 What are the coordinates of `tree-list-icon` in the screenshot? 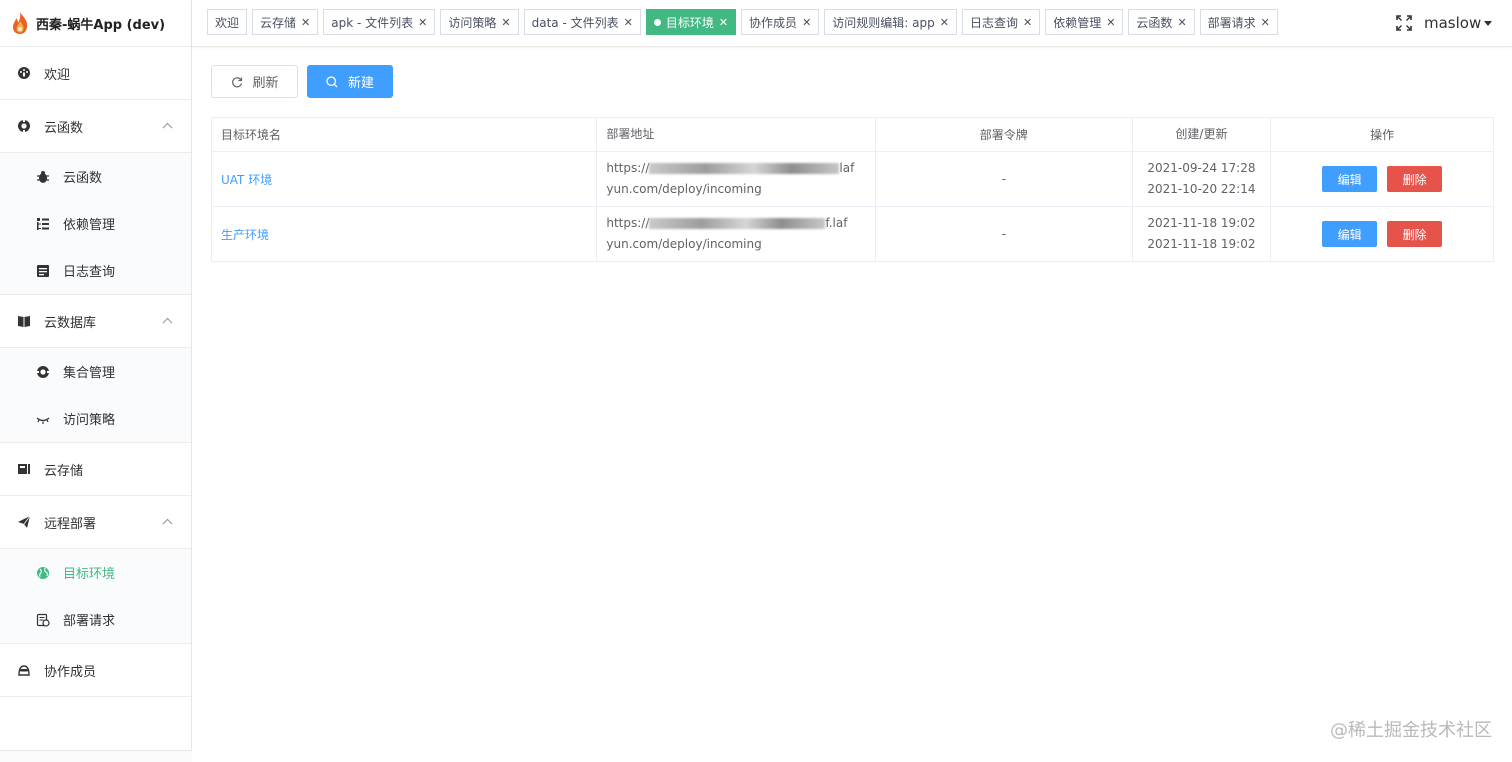 It's located at (43, 224).